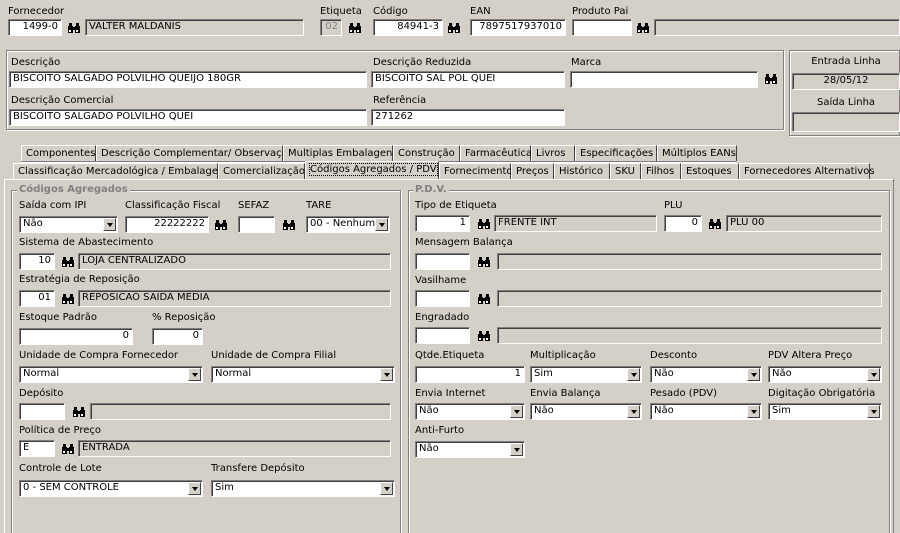  I want to click on un-compra-forn-select: Normal, so click(111, 374).